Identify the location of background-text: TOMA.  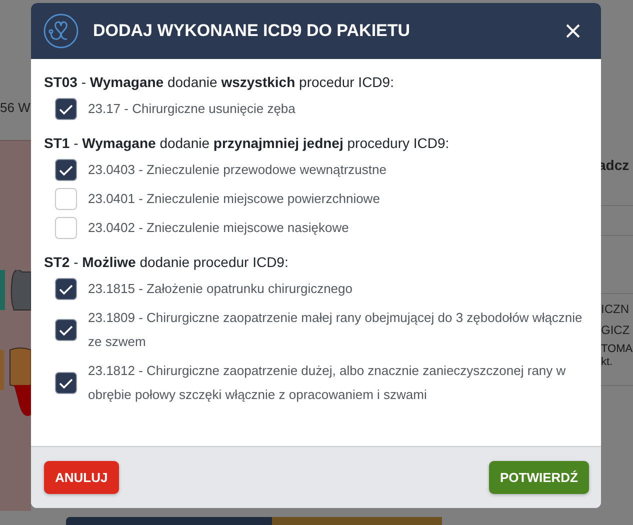
(617, 349).